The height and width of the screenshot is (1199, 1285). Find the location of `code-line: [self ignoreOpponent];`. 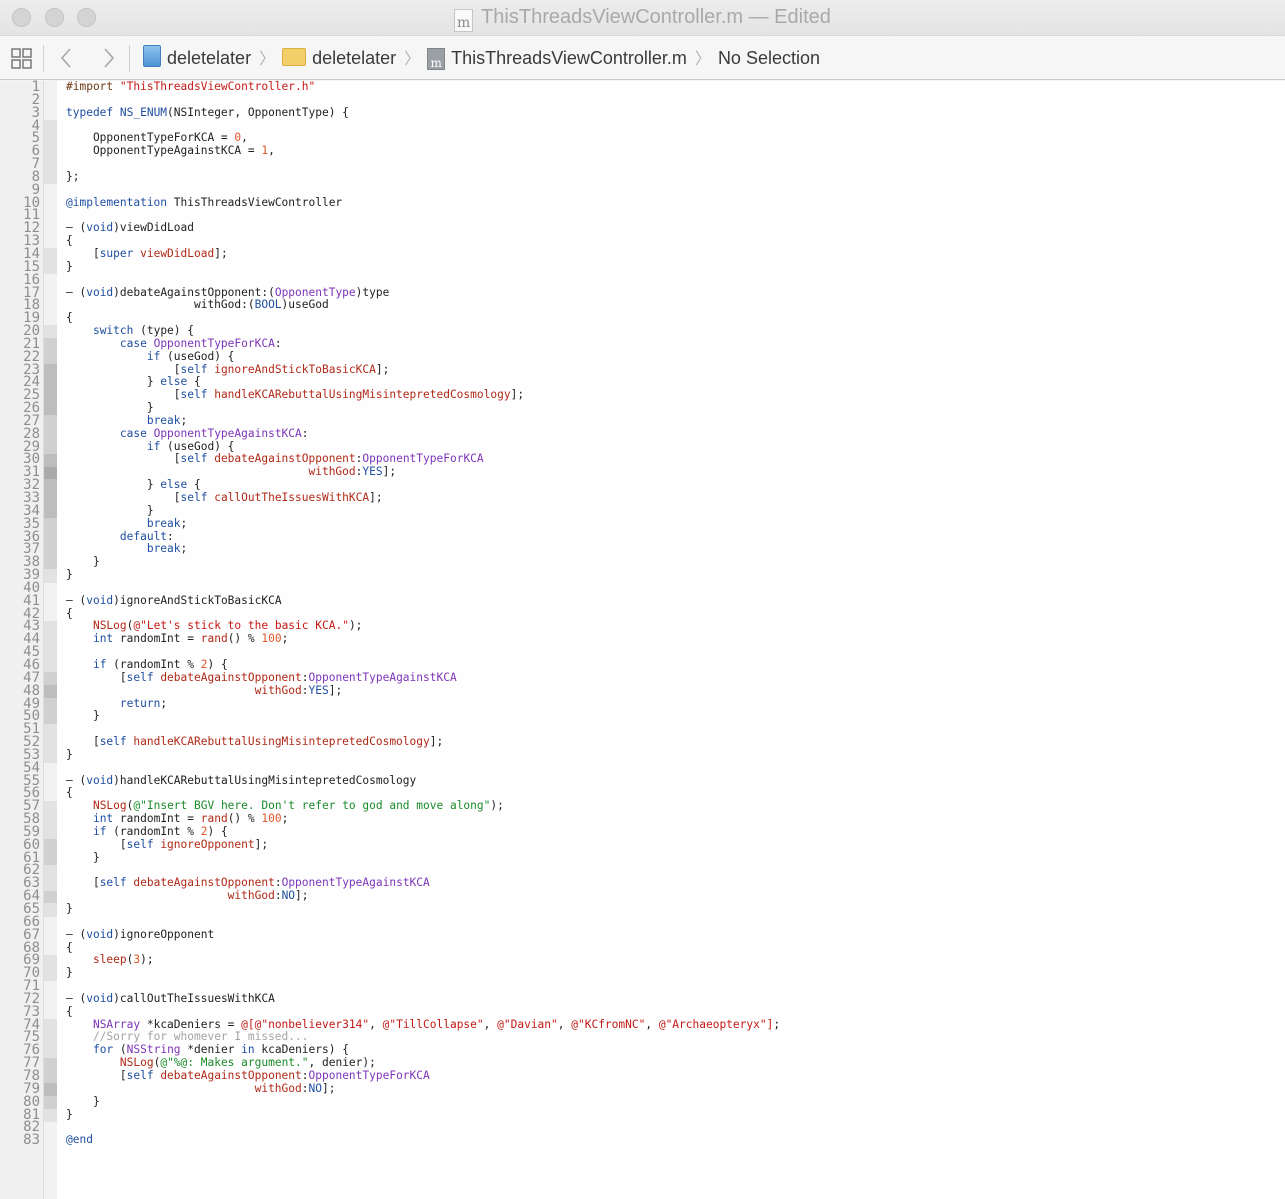

code-line: [self ignoreOpponent]; is located at coordinates (423, 845).